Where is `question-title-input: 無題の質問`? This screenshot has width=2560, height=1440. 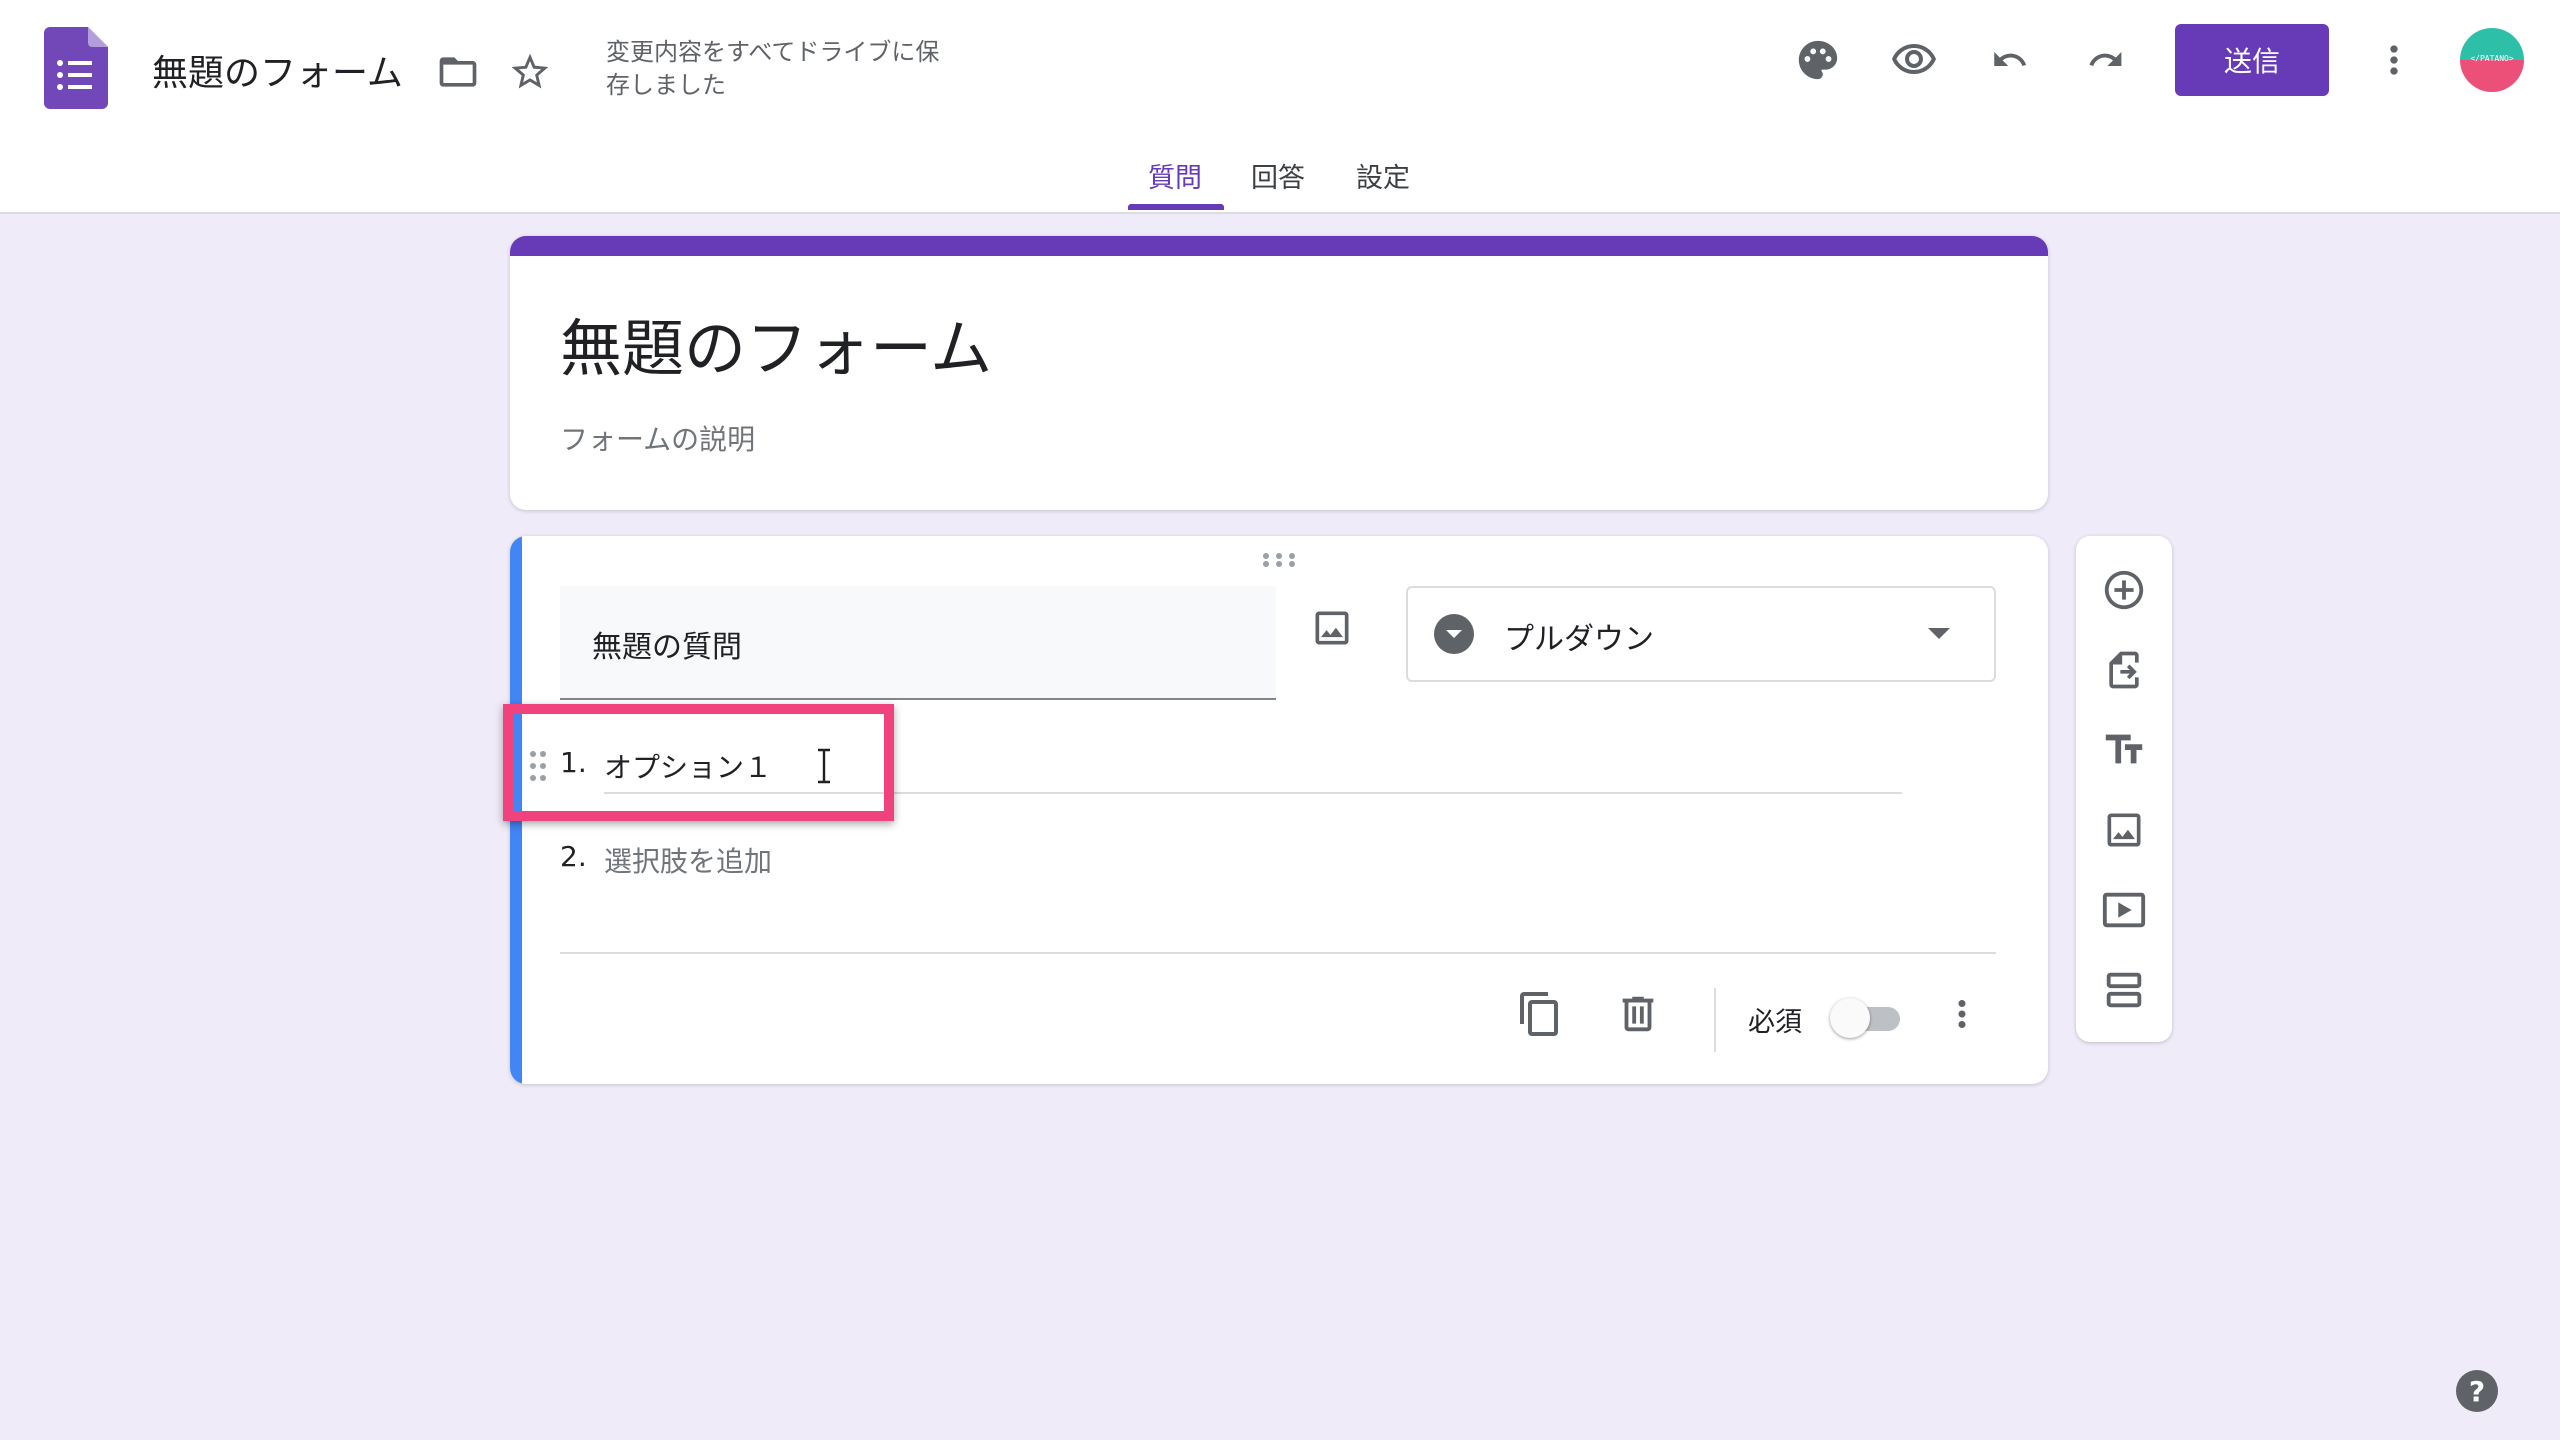 question-title-input: 無題の質問 is located at coordinates (918, 643).